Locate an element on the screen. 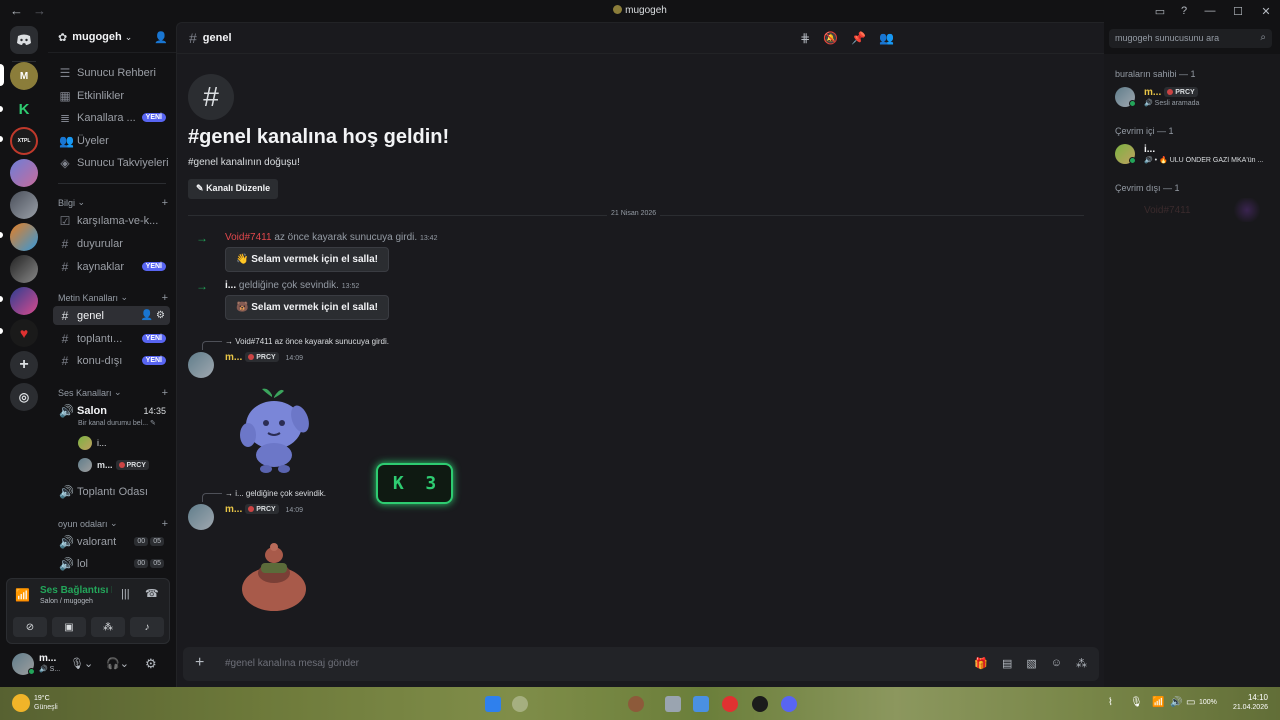 Image resolution: width=1280 pixels, height=720 pixels. emoji-icon: ☺ is located at coordinates (1056, 663).